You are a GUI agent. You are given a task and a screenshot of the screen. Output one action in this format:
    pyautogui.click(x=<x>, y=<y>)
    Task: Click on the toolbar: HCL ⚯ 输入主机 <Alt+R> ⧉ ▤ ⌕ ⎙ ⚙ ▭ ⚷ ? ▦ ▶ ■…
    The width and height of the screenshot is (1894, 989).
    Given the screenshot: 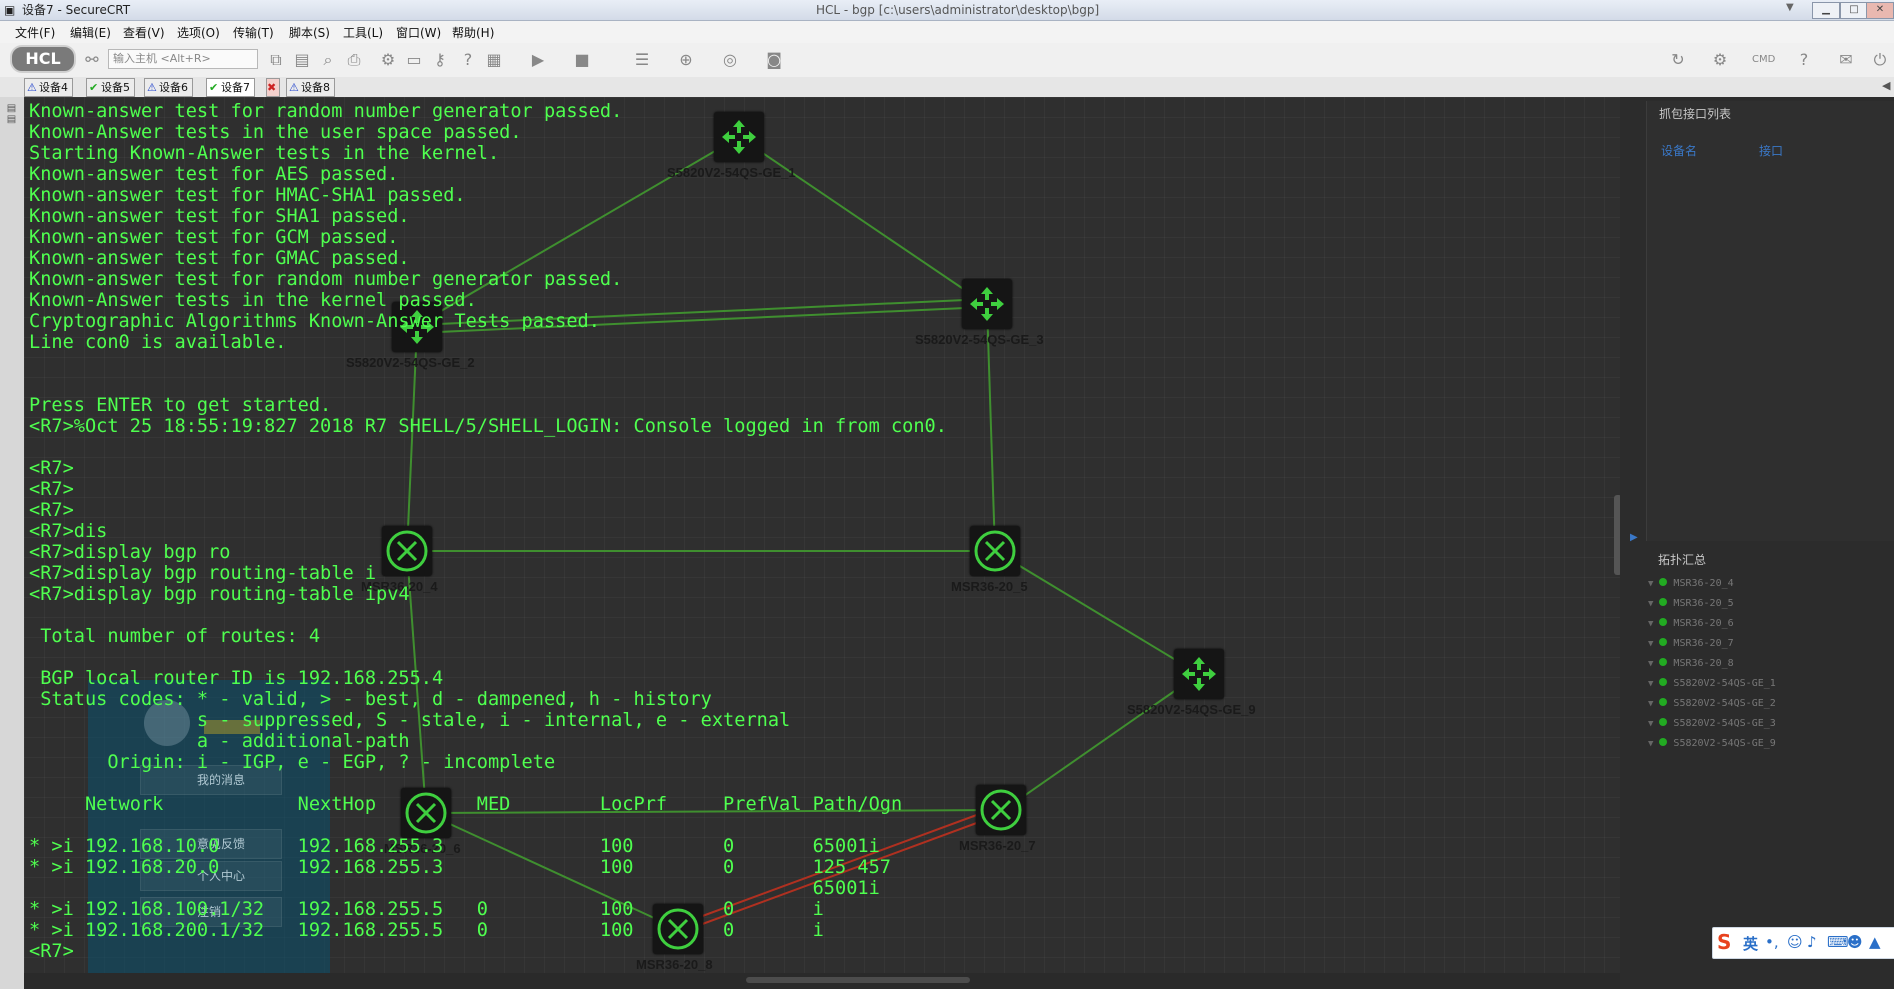 What is the action you would take?
    pyautogui.click(x=947, y=60)
    